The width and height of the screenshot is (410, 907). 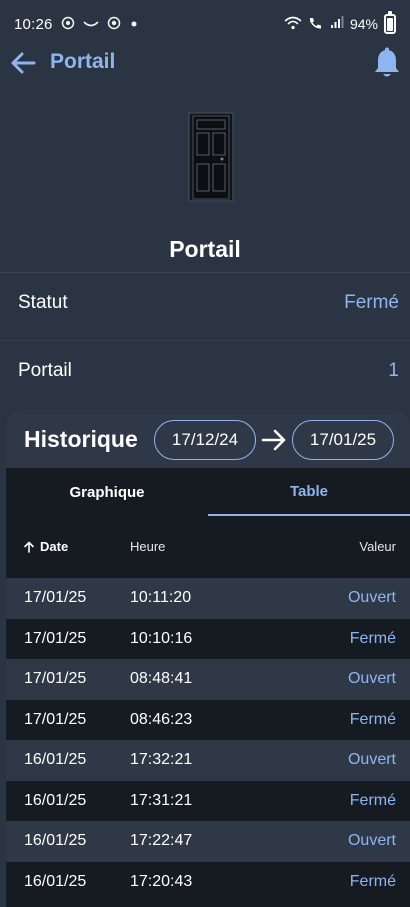 What do you see at coordinates (208, 841) in the screenshot?
I see `table-row: 16/01/25 17:22:47 Ouvert` at bounding box center [208, 841].